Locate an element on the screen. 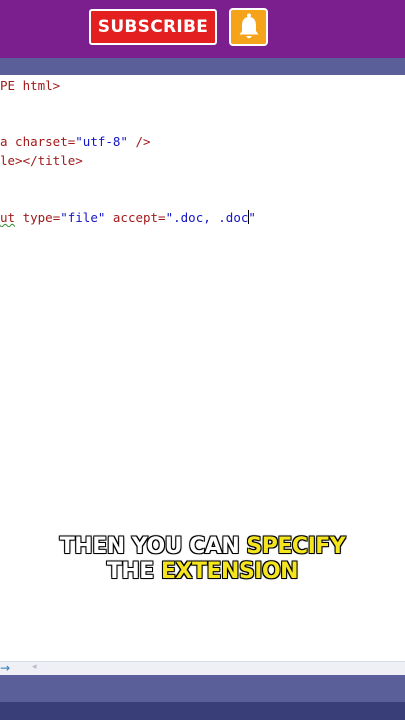 The height and width of the screenshot is (720, 405). code-token: /> is located at coordinates (139, 141).